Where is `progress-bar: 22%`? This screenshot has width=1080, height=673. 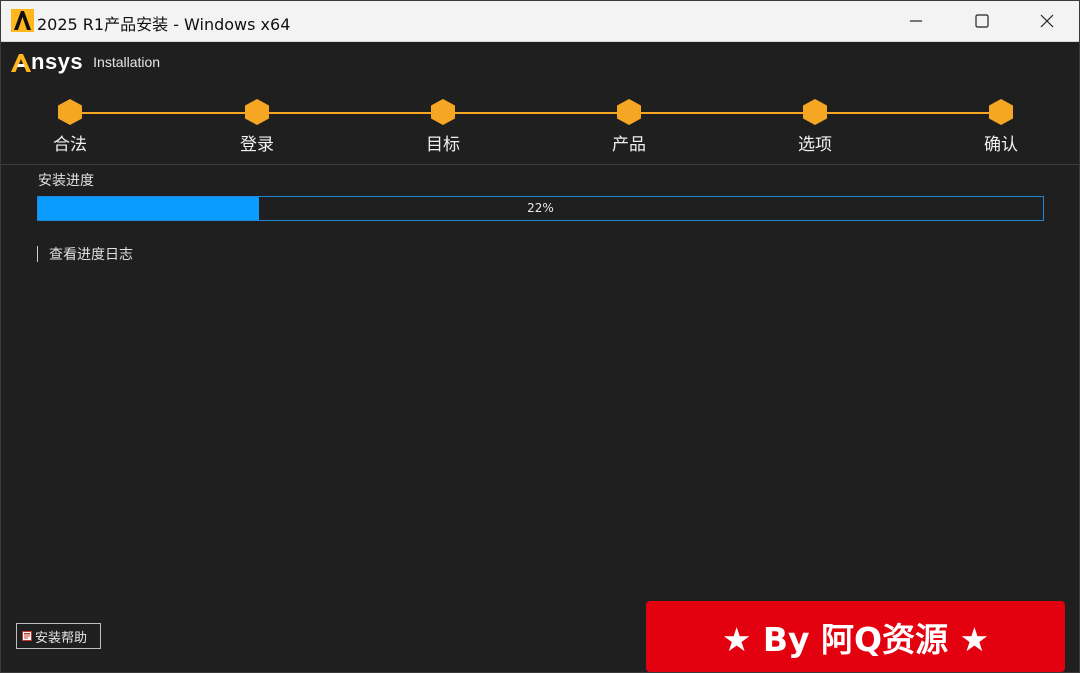
progress-bar: 22% is located at coordinates (540, 208).